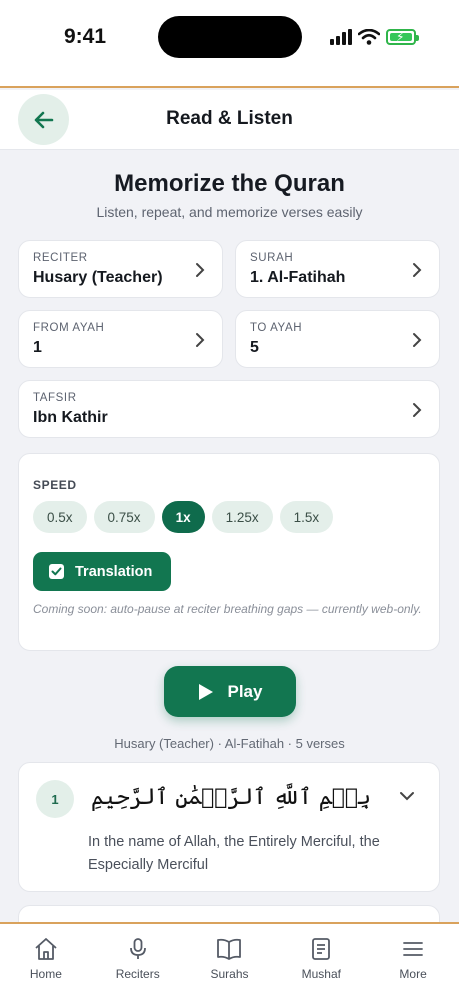 Image resolution: width=459 pixels, height=999 pixels. I want to click on tab-label: Reciters, so click(137, 974).